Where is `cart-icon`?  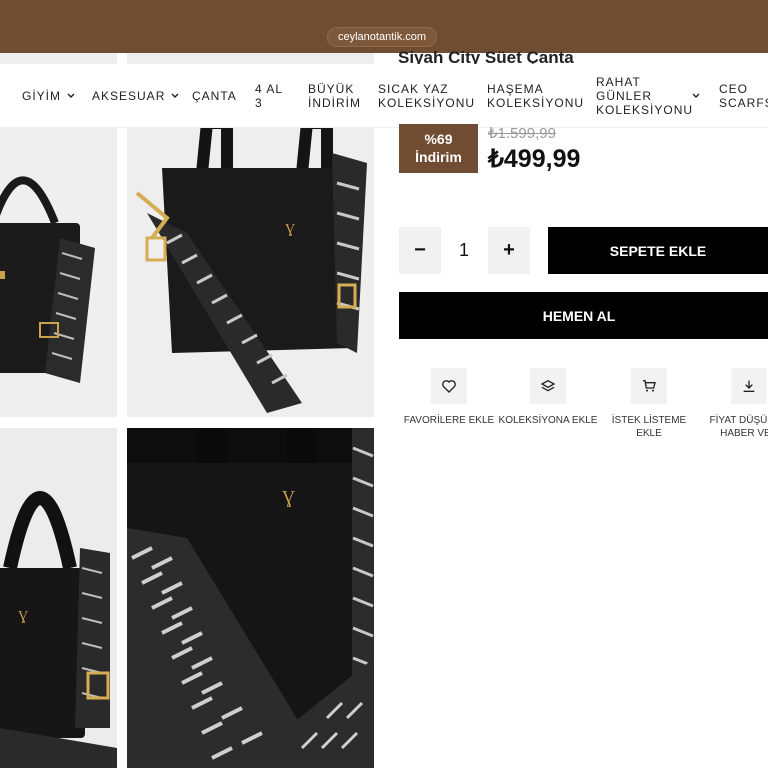 cart-icon is located at coordinates (649, 386).